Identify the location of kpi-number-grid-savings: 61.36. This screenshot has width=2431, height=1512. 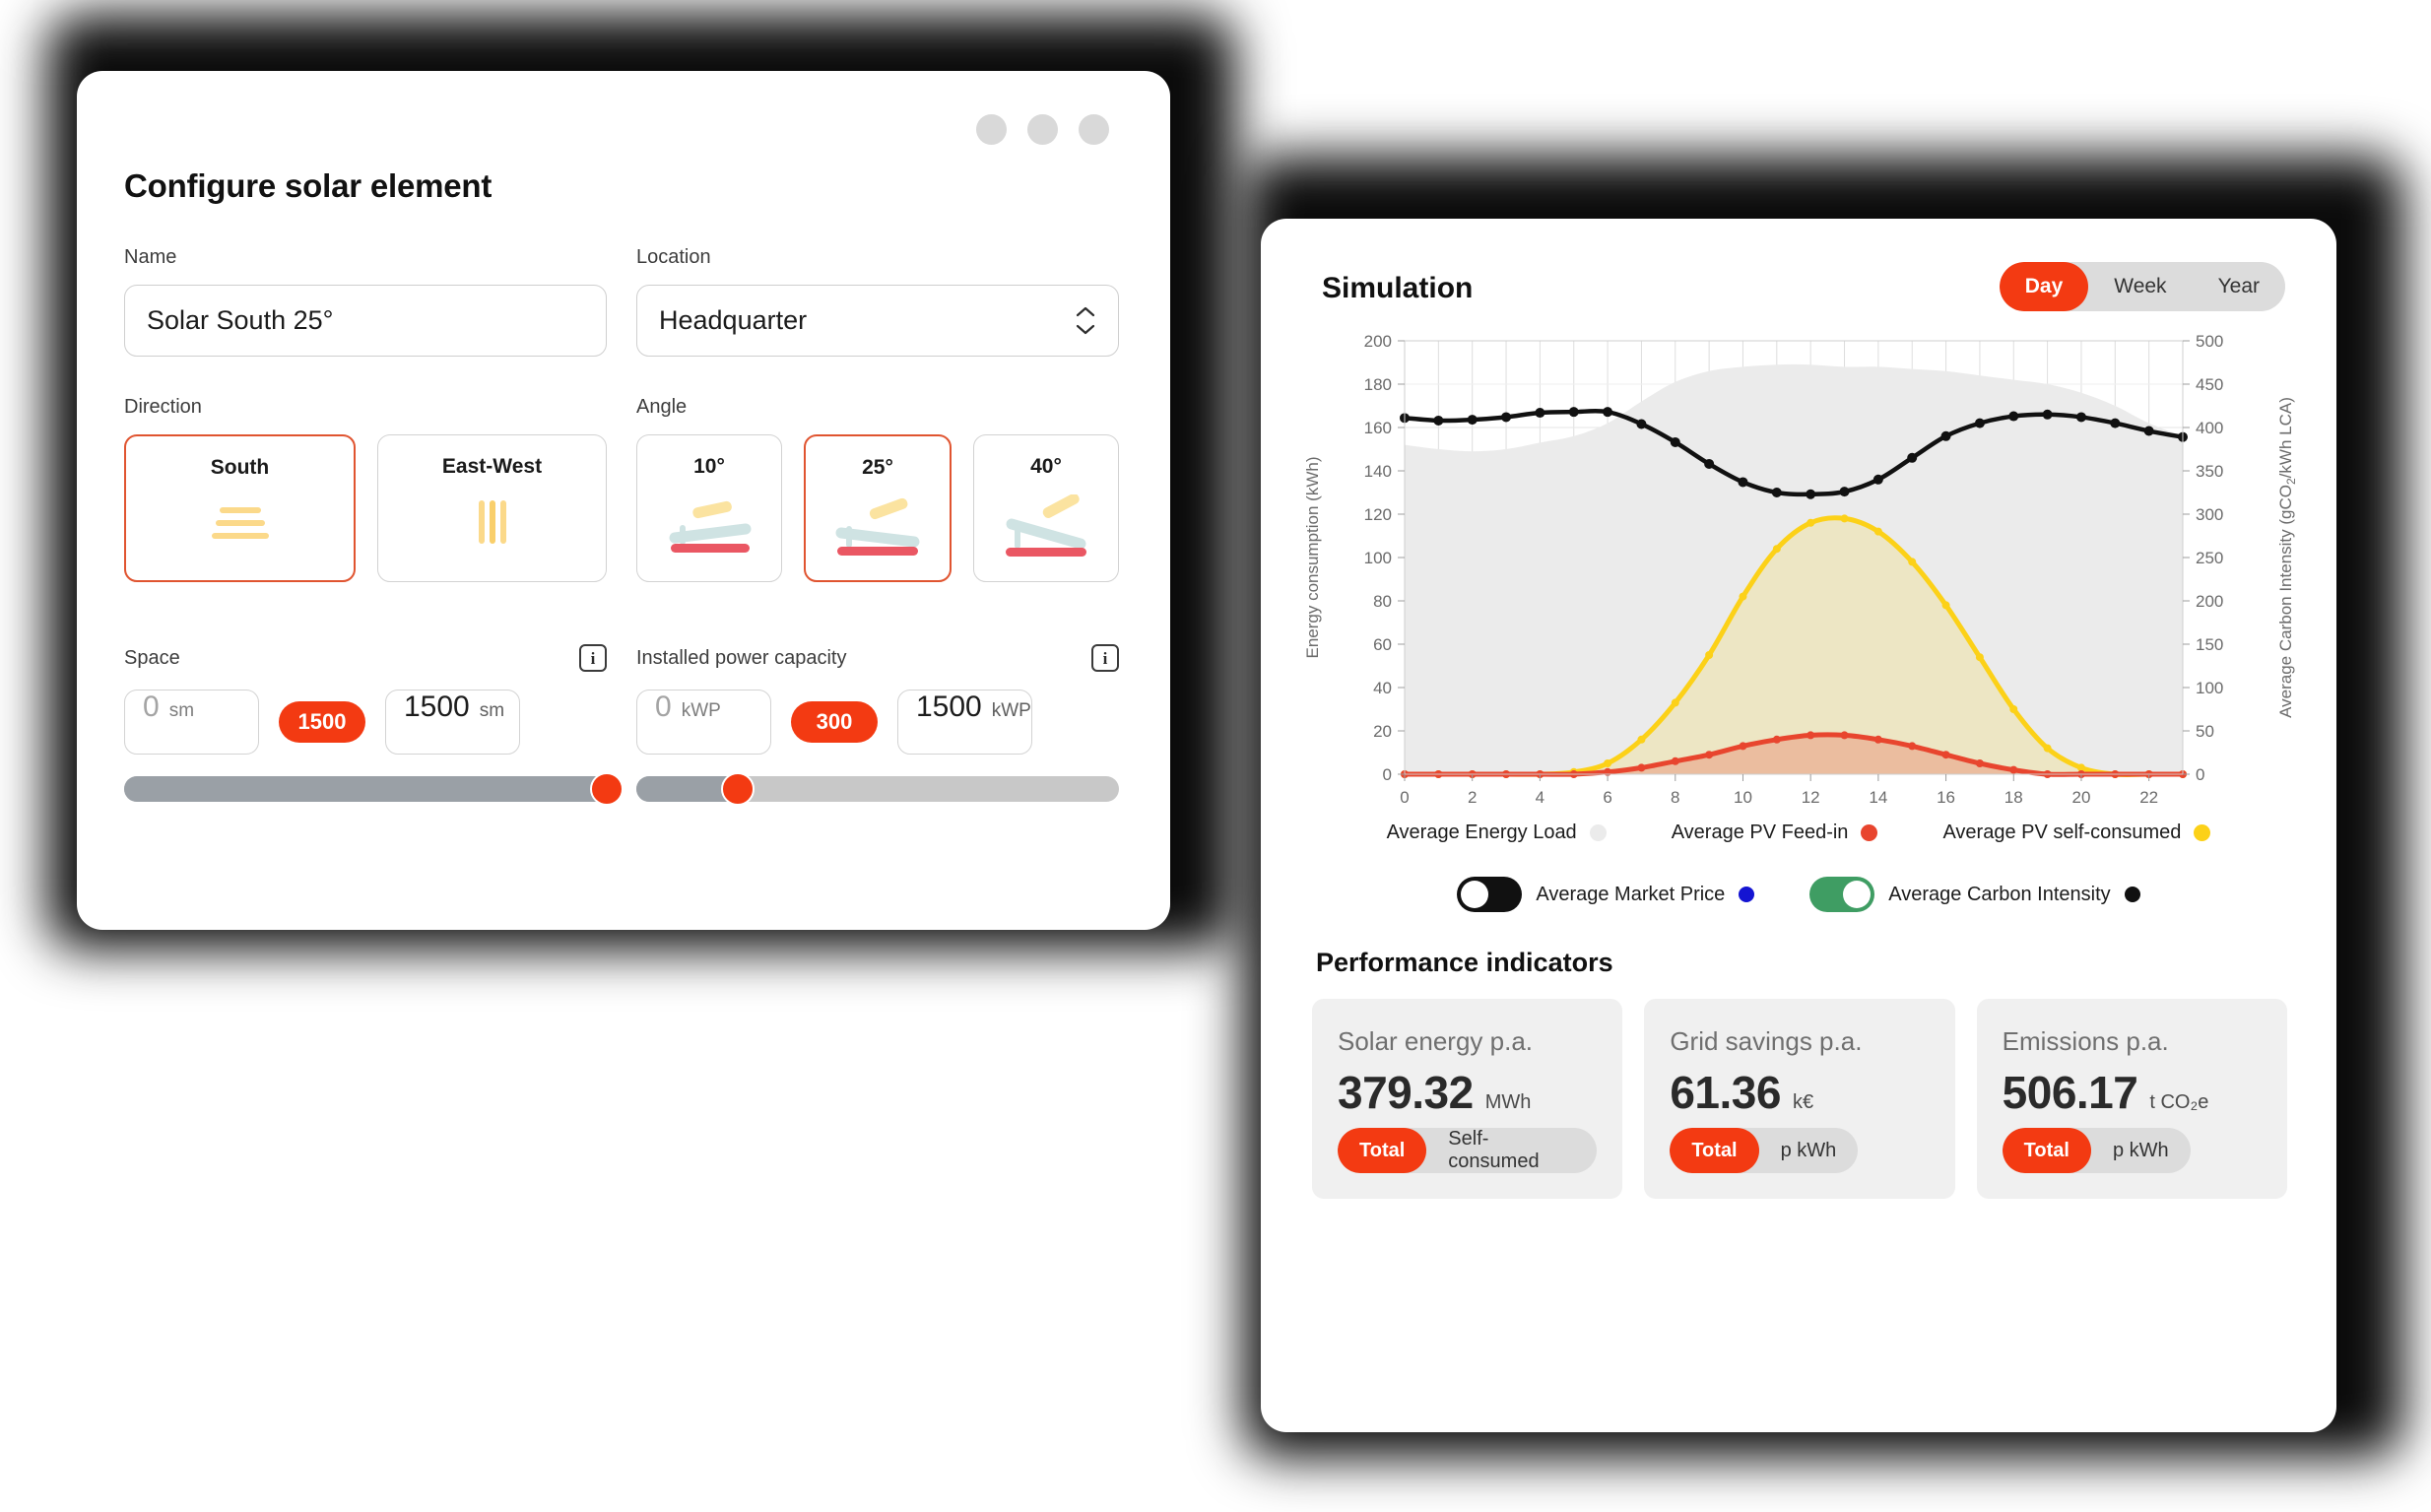
(1725, 1092).